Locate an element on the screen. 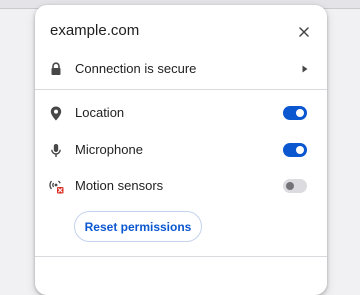 The width and height of the screenshot is (360, 295). microphone-icon is located at coordinates (56, 150).